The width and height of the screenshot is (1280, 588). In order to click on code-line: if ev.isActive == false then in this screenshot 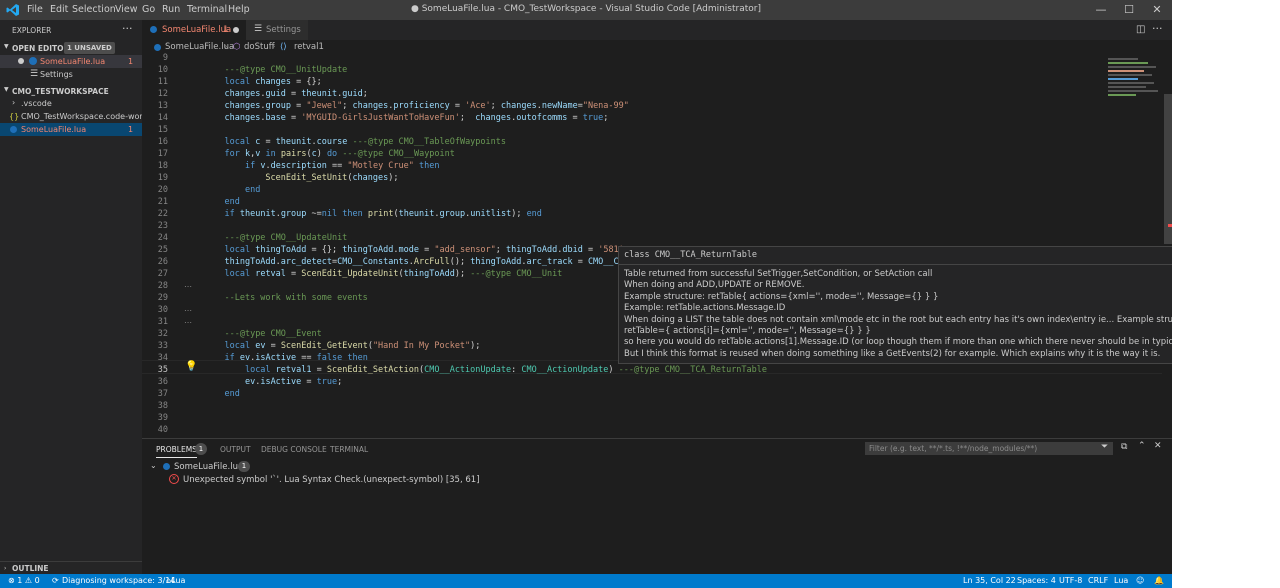, I will do `click(296, 358)`.